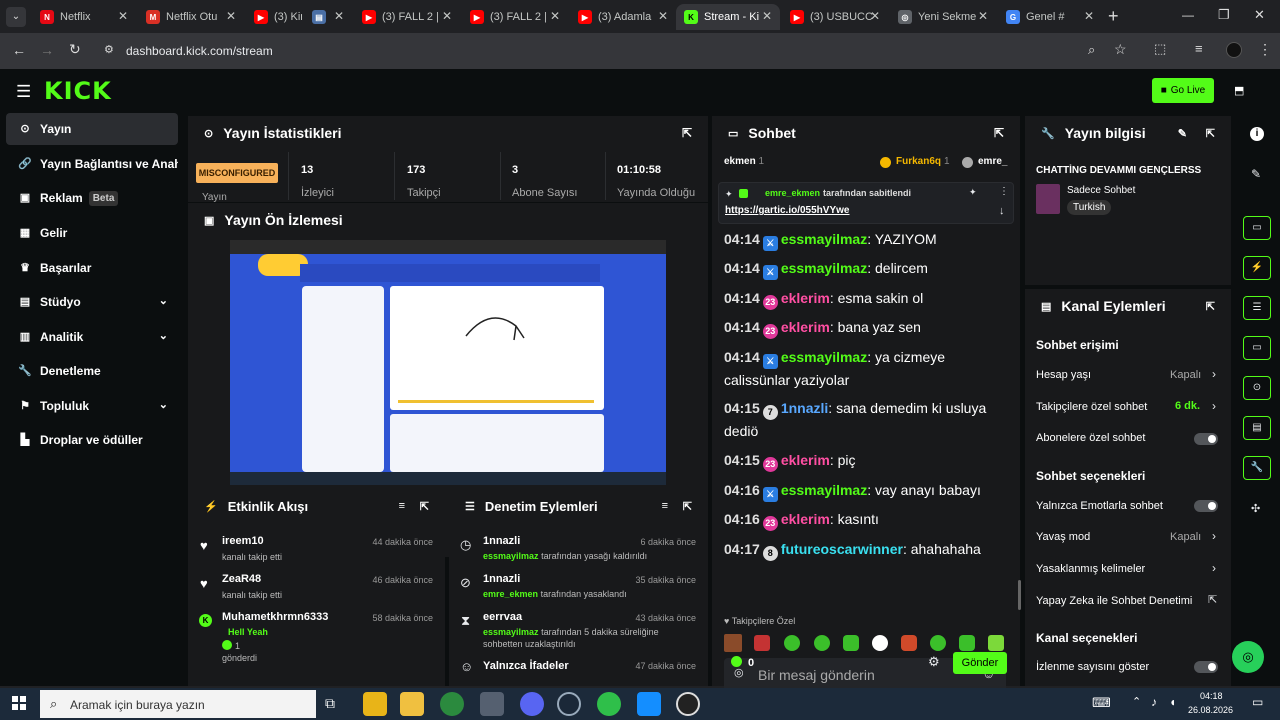 The height and width of the screenshot is (720, 1280). Describe the element at coordinates (92, 371) in the screenshot. I see `nav-denetleme: 🔧 Denetleme` at that location.